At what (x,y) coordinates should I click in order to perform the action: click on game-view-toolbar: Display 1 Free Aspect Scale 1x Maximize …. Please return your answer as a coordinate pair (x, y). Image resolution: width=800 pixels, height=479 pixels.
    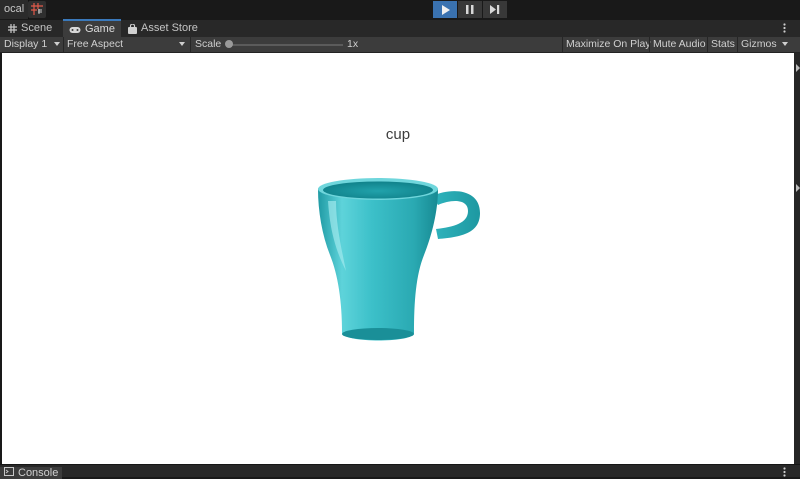
    Looking at the image, I should click on (400, 45).